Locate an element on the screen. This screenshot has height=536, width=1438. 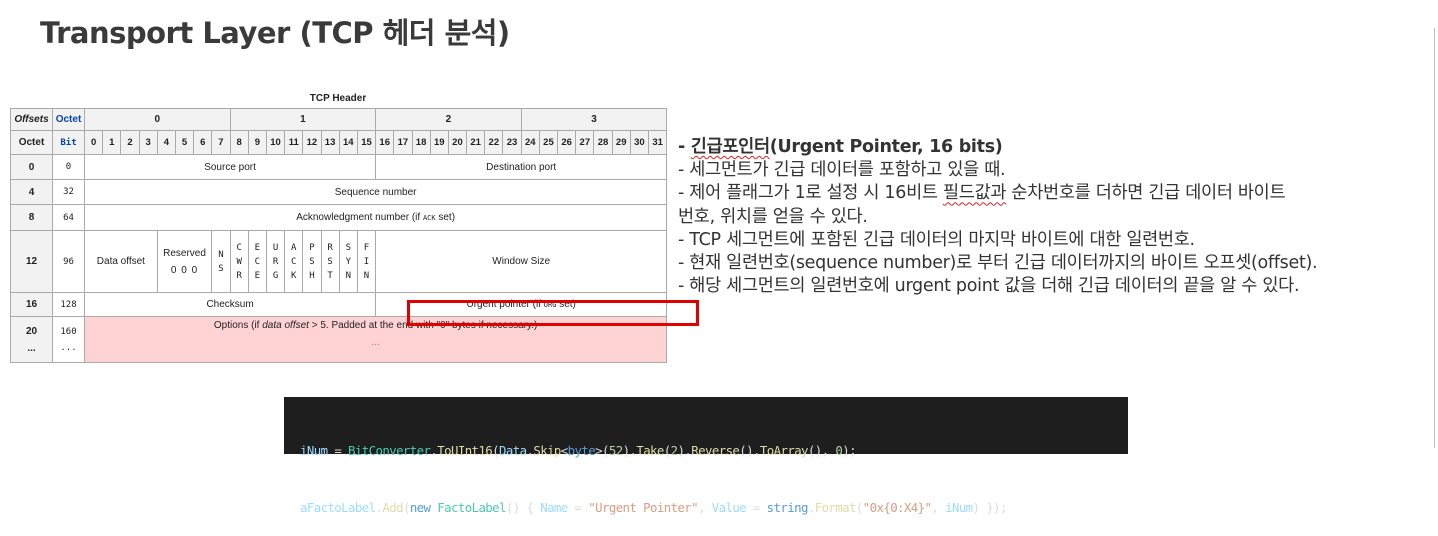
tcp-header-caption: TCP Header is located at coordinates (338, 98).